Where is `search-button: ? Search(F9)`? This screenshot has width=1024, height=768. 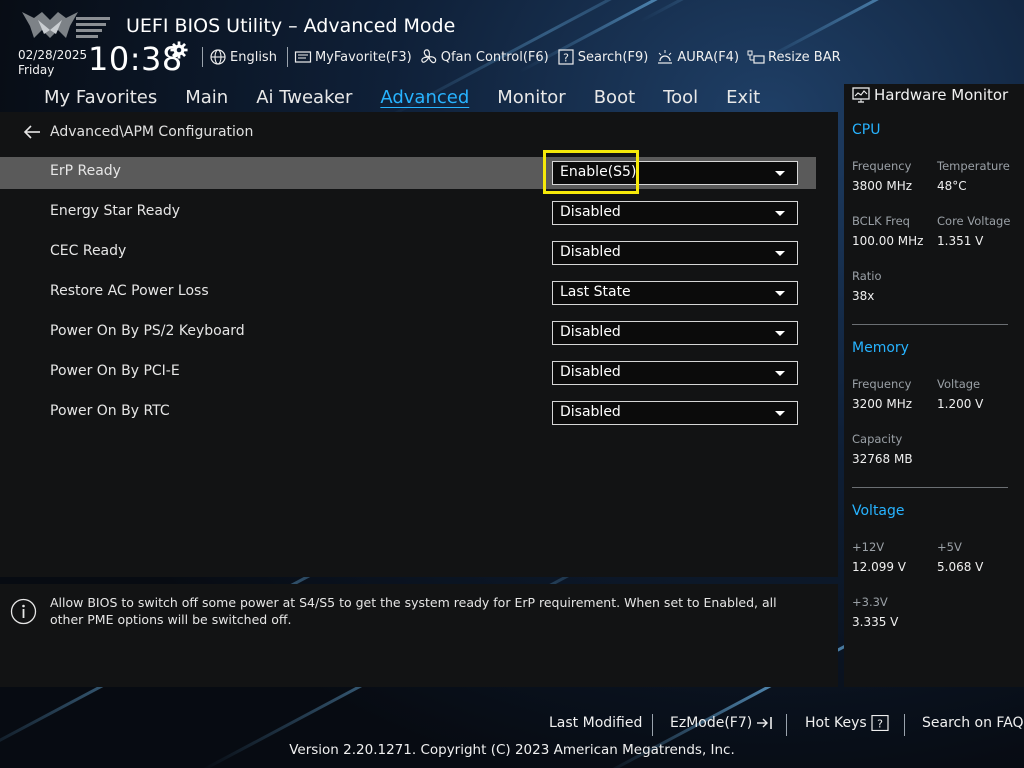
search-button: ? Search(F9) is located at coordinates (602, 57).